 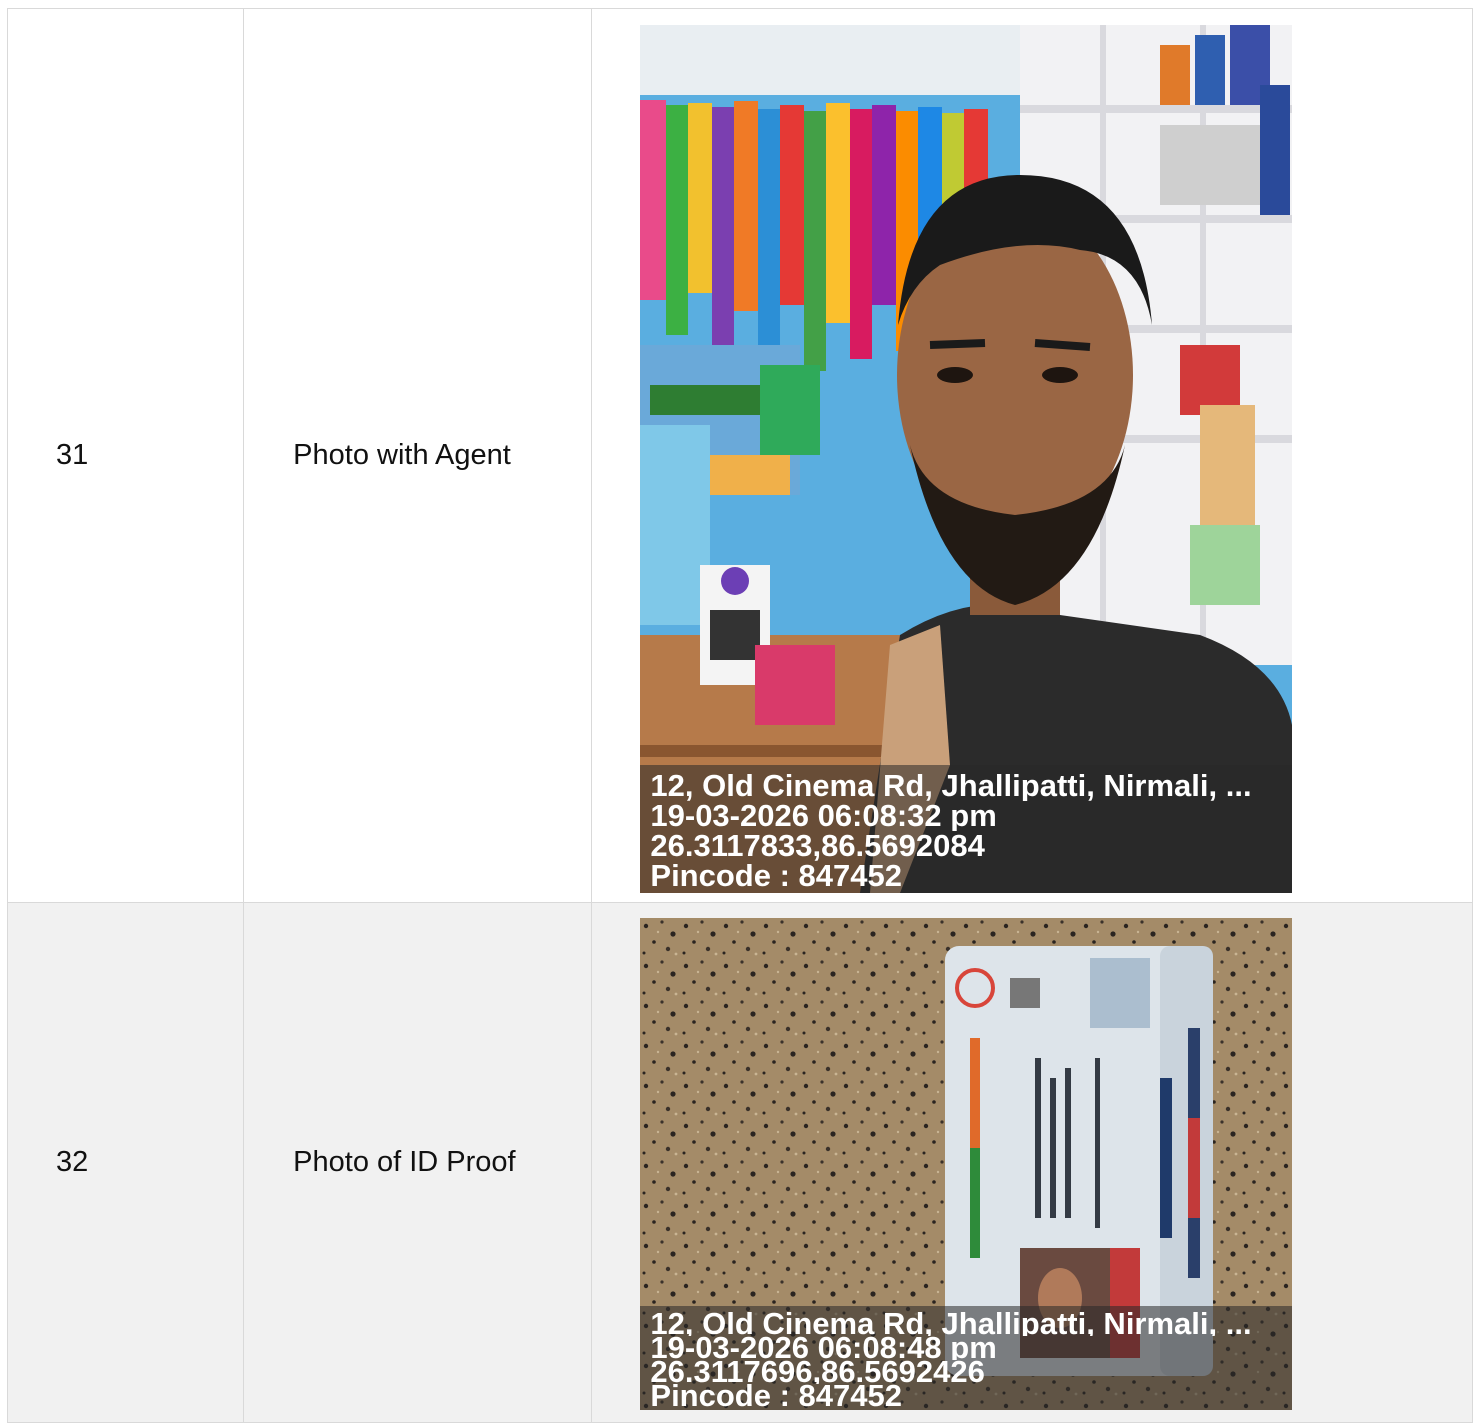 What do you see at coordinates (823, 1348) in the screenshot?
I see `geotag-datetime: 19-03-2026 06:08:48 pm` at bounding box center [823, 1348].